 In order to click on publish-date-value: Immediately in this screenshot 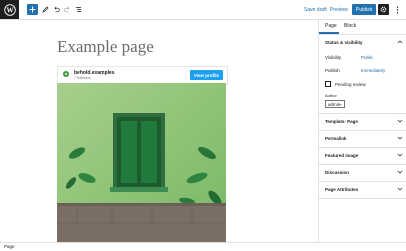, I will do `click(373, 70)`.